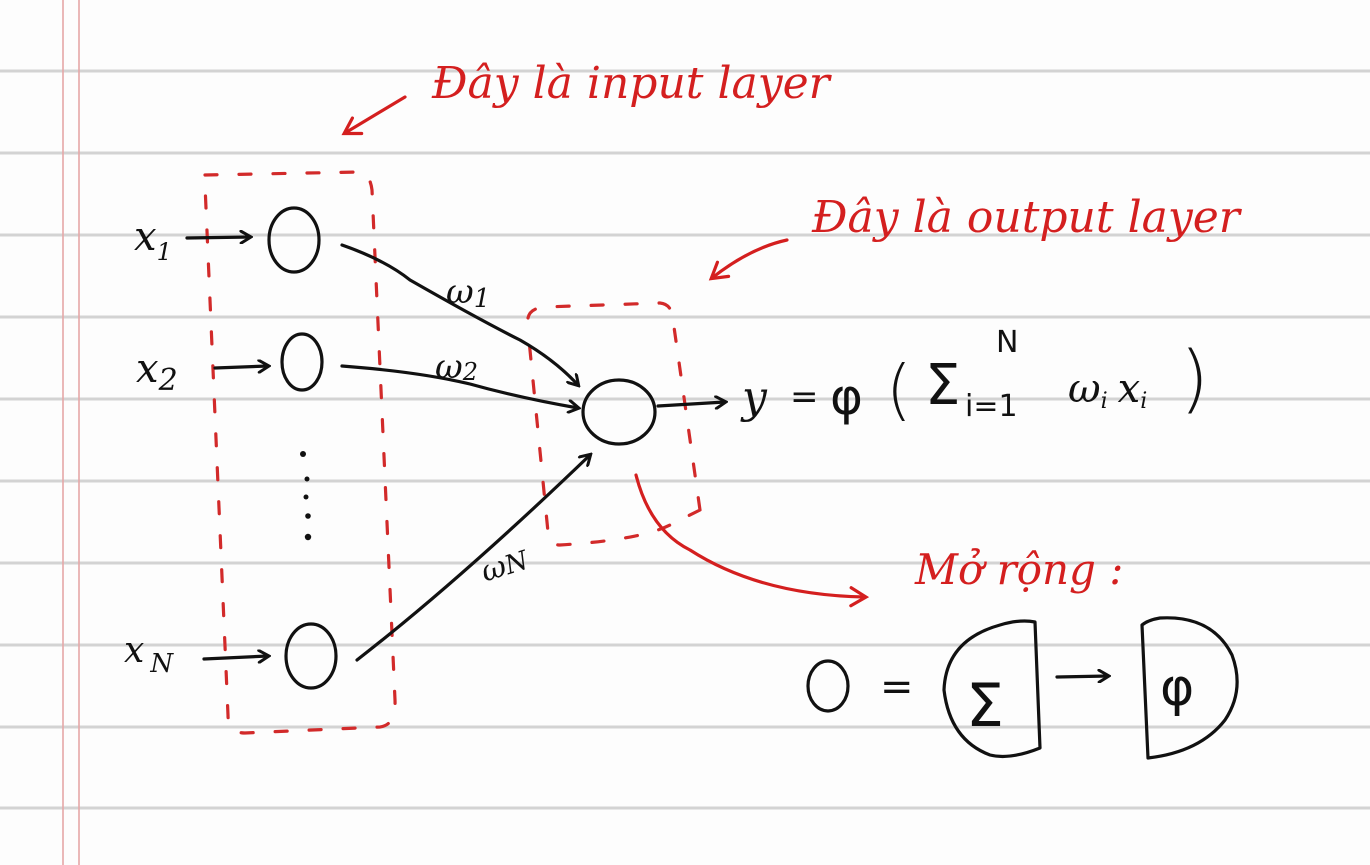  What do you see at coordinates (1081, 676) in the screenshot?
I see `sum-to-activation-arrow` at bounding box center [1081, 676].